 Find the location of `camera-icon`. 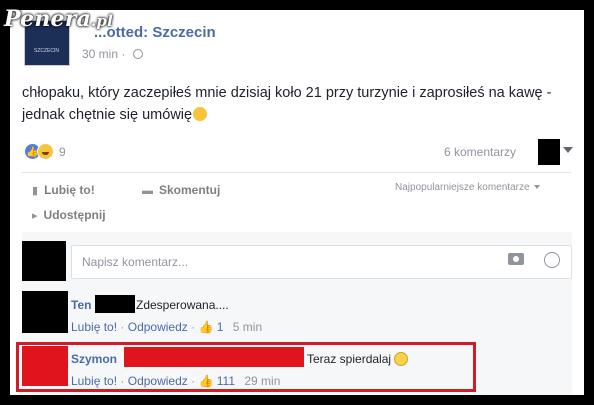

camera-icon is located at coordinates (516, 259).